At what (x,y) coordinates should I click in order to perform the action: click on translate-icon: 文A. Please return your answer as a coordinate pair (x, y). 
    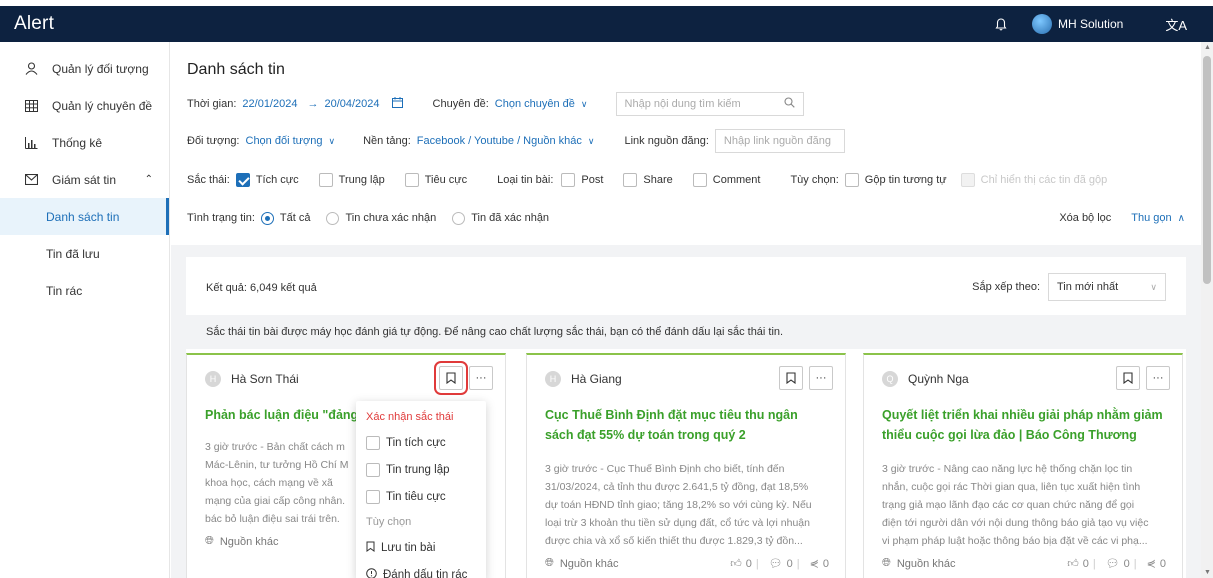
    Looking at the image, I should click on (1176, 24).